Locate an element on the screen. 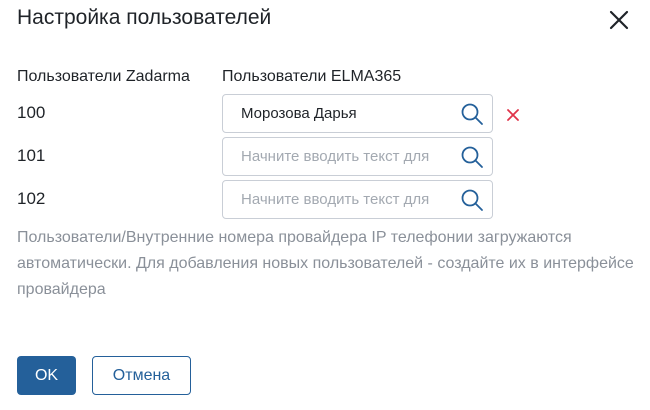 Image resolution: width=650 pixels, height=410 pixels. column-header-provider-users: Пользователи Zadarma is located at coordinates (103, 76).